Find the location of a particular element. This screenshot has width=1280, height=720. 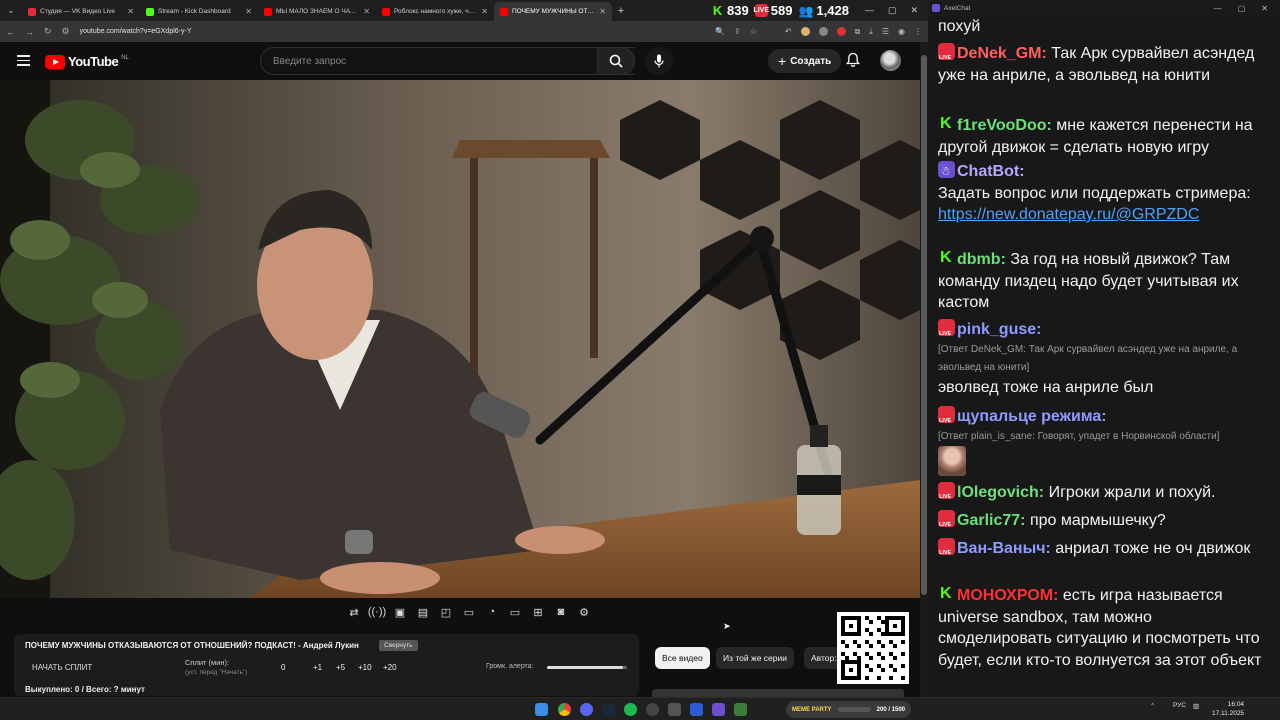

kick-viewer-count: 839 is located at coordinates (738, 10).